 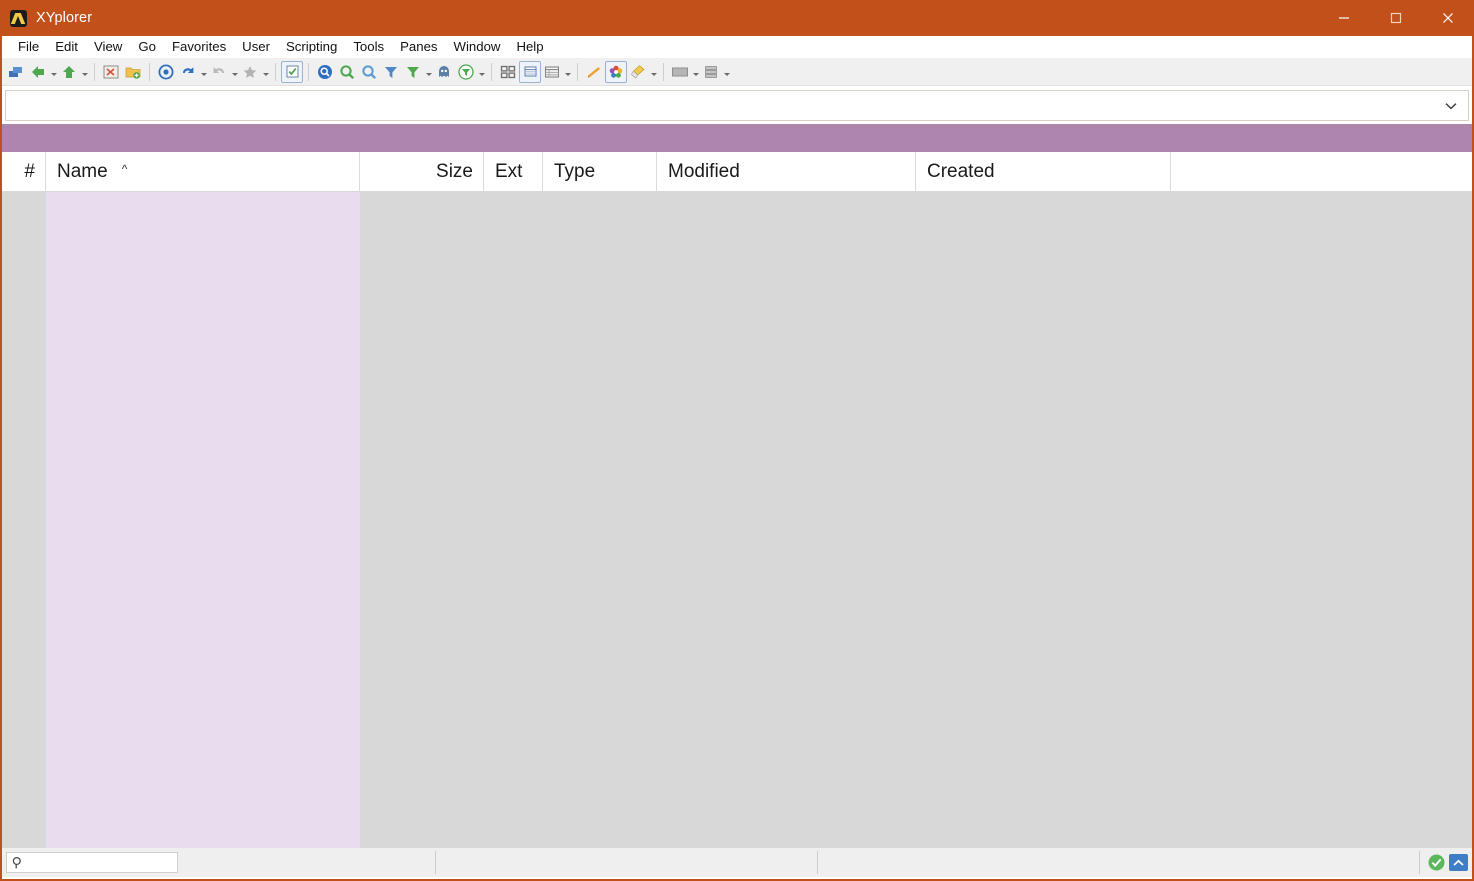 I want to click on xyplorer-logo-icon, so click(x=18, y=18).